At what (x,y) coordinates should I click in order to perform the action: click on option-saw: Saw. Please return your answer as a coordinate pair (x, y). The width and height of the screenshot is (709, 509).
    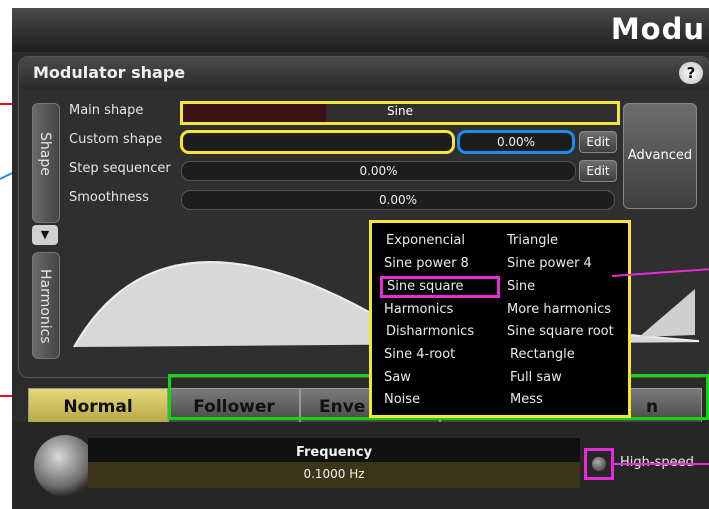
    Looking at the image, I should click on (397, 377).